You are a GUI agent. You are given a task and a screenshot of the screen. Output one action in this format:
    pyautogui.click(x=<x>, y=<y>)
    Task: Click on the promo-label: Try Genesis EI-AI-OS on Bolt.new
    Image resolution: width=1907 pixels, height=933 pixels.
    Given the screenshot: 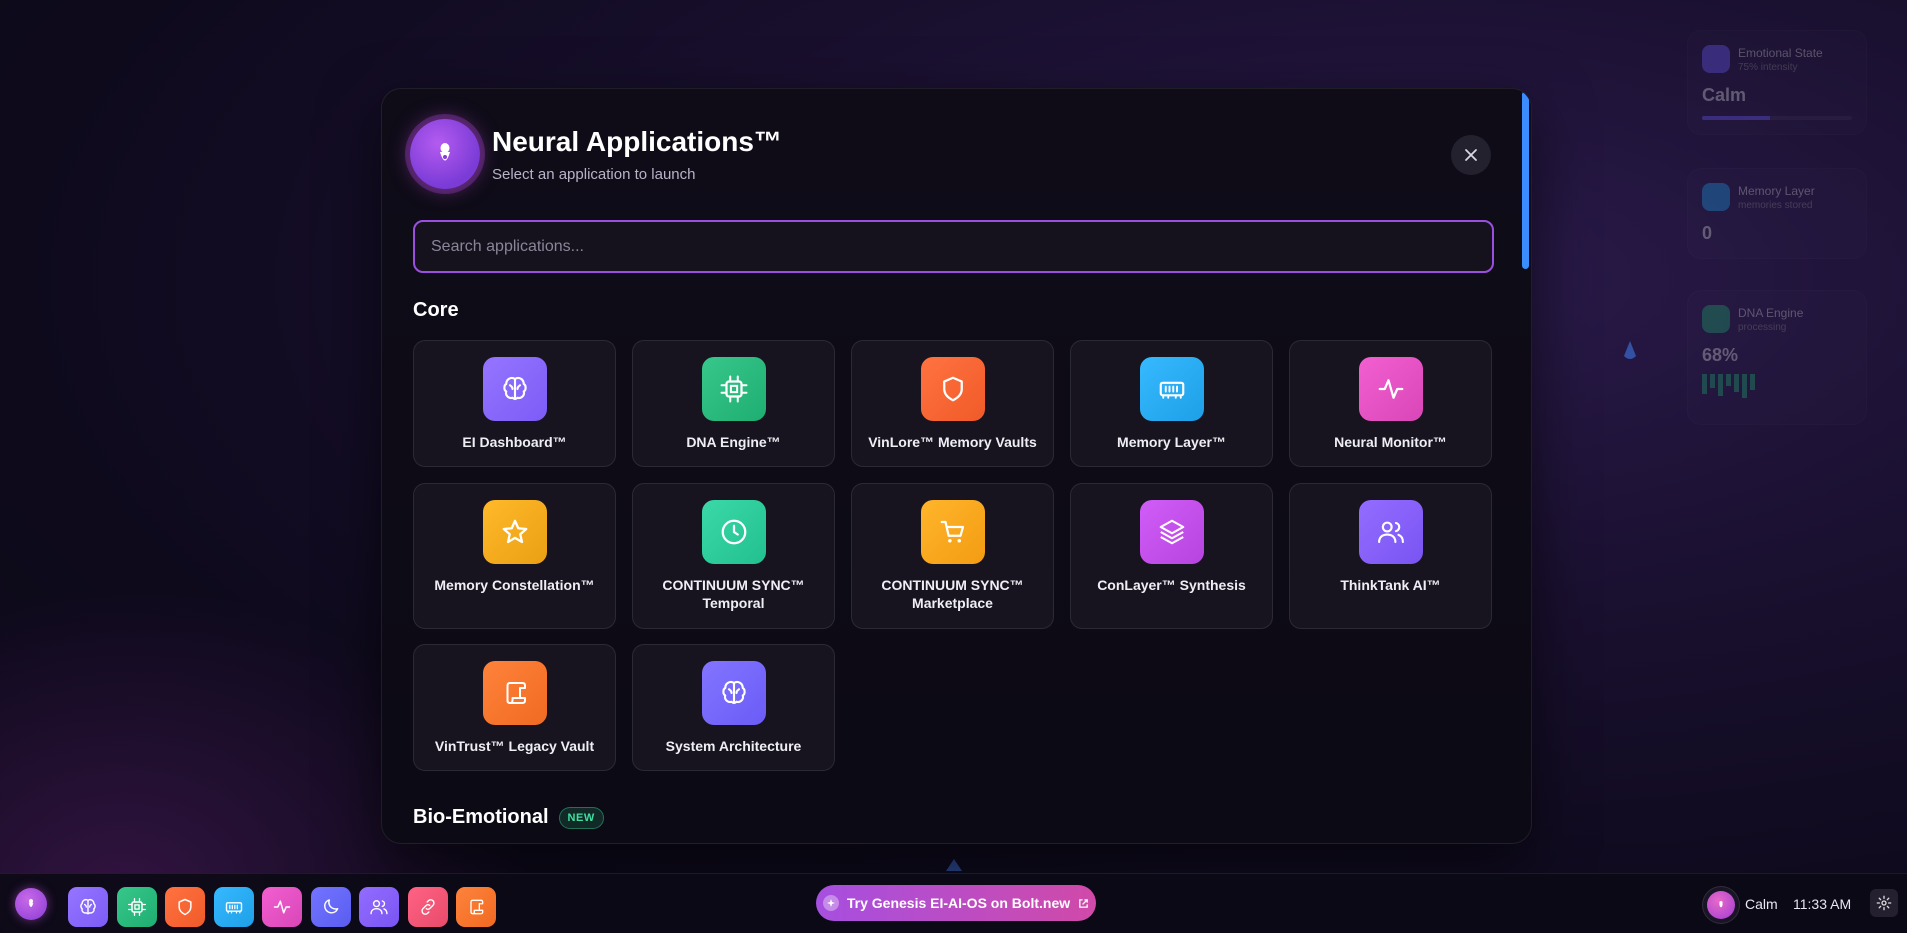 What is the action you would take?
    pyautogui.click(x=958, y=903)
    